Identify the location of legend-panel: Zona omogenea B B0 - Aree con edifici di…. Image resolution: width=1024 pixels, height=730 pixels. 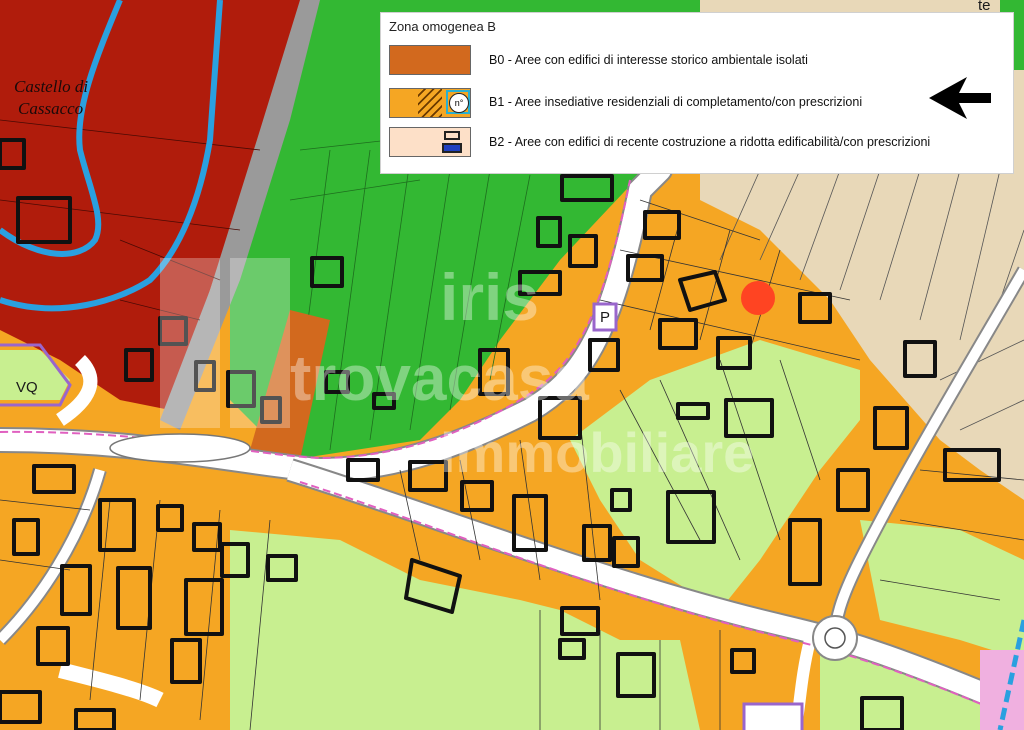
(697, 93).